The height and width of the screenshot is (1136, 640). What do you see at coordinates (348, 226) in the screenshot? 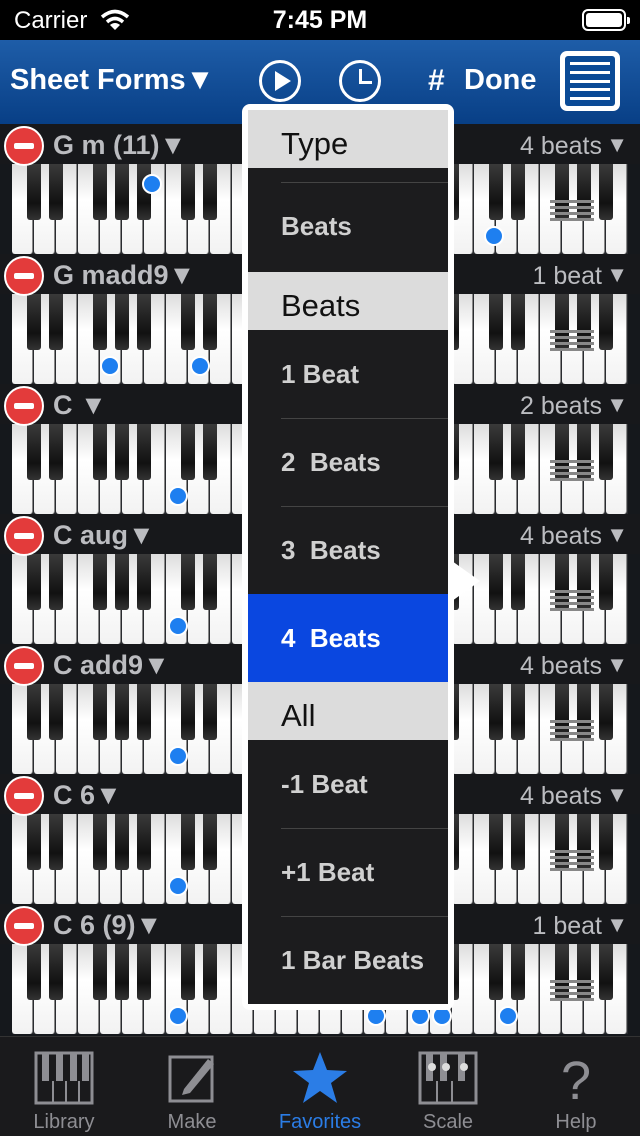
I see `popover-item: Beats` at bounding box center [348, 226].